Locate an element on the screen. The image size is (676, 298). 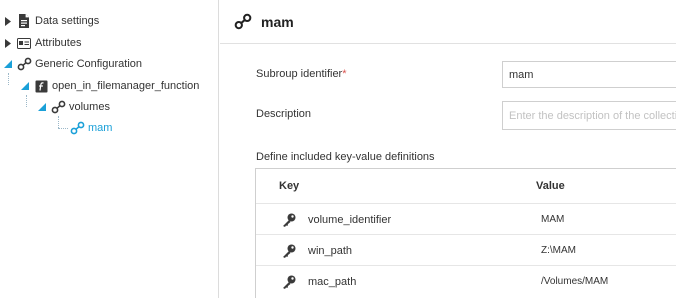
tree-item-data-settings: Data settings is located at coordinates (50, 21).